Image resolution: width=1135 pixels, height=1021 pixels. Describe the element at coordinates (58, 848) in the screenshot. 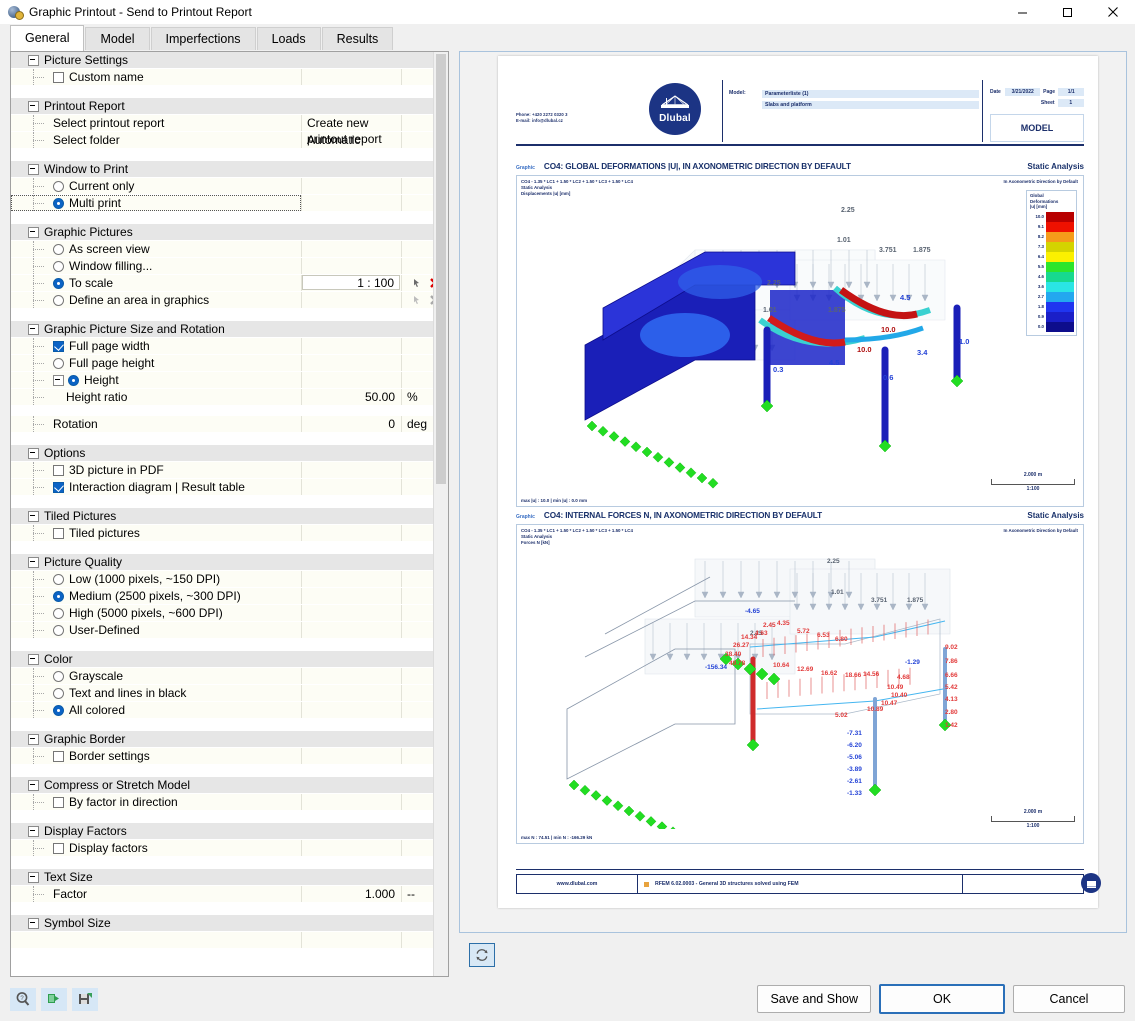

I see `checkbox-display-factors` at that location.